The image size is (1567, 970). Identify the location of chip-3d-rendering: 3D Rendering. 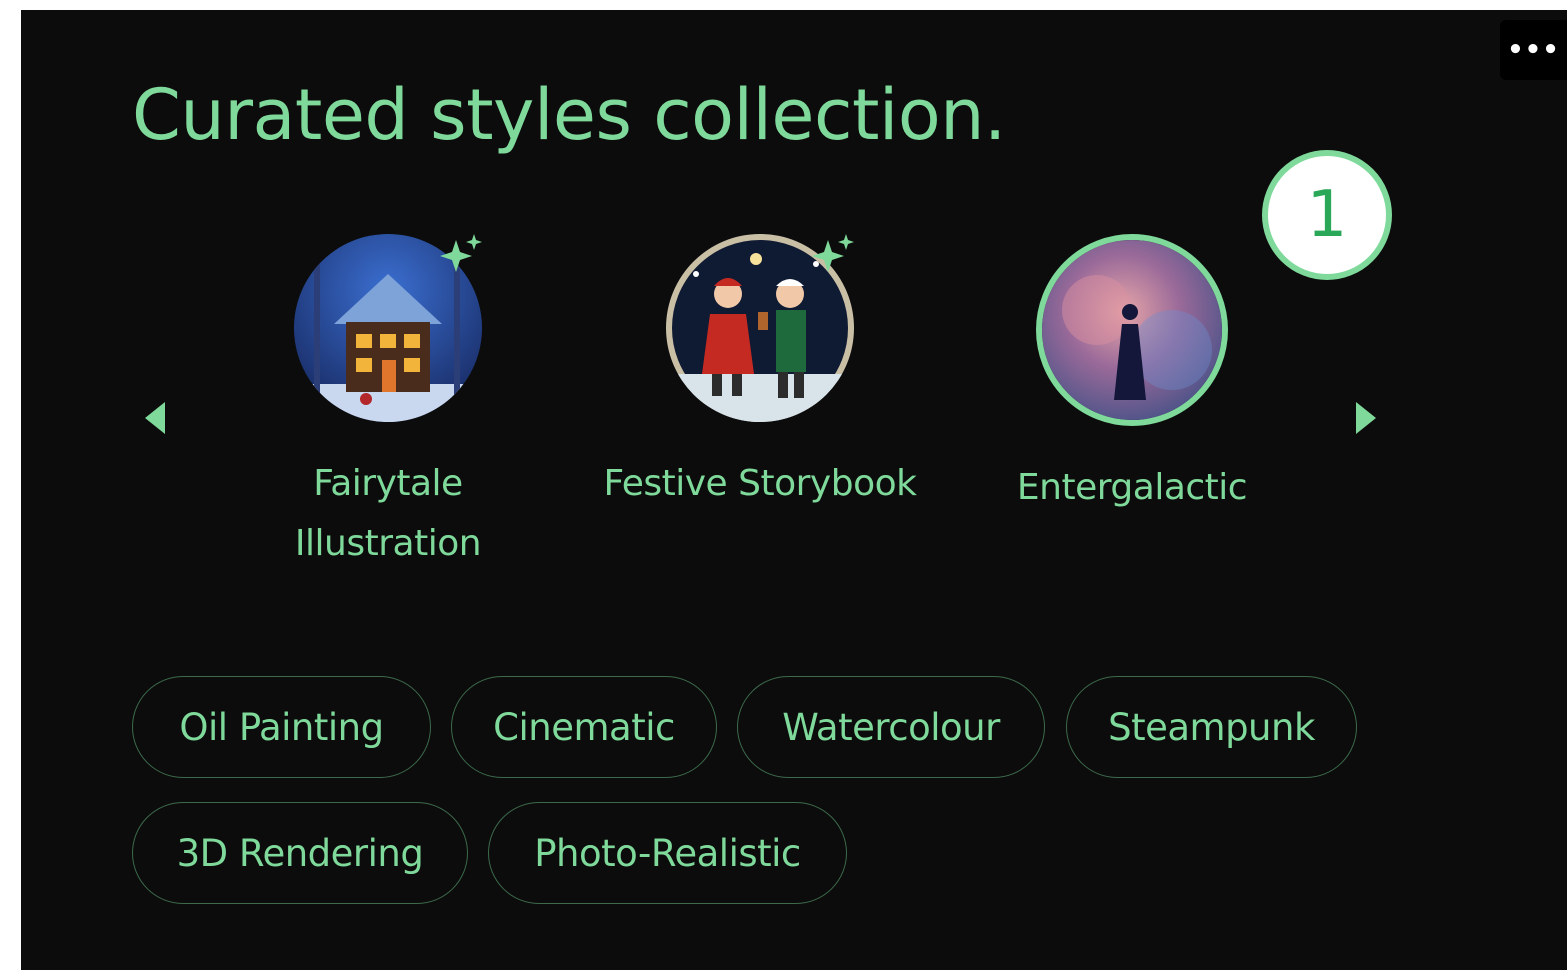
(300, 853).